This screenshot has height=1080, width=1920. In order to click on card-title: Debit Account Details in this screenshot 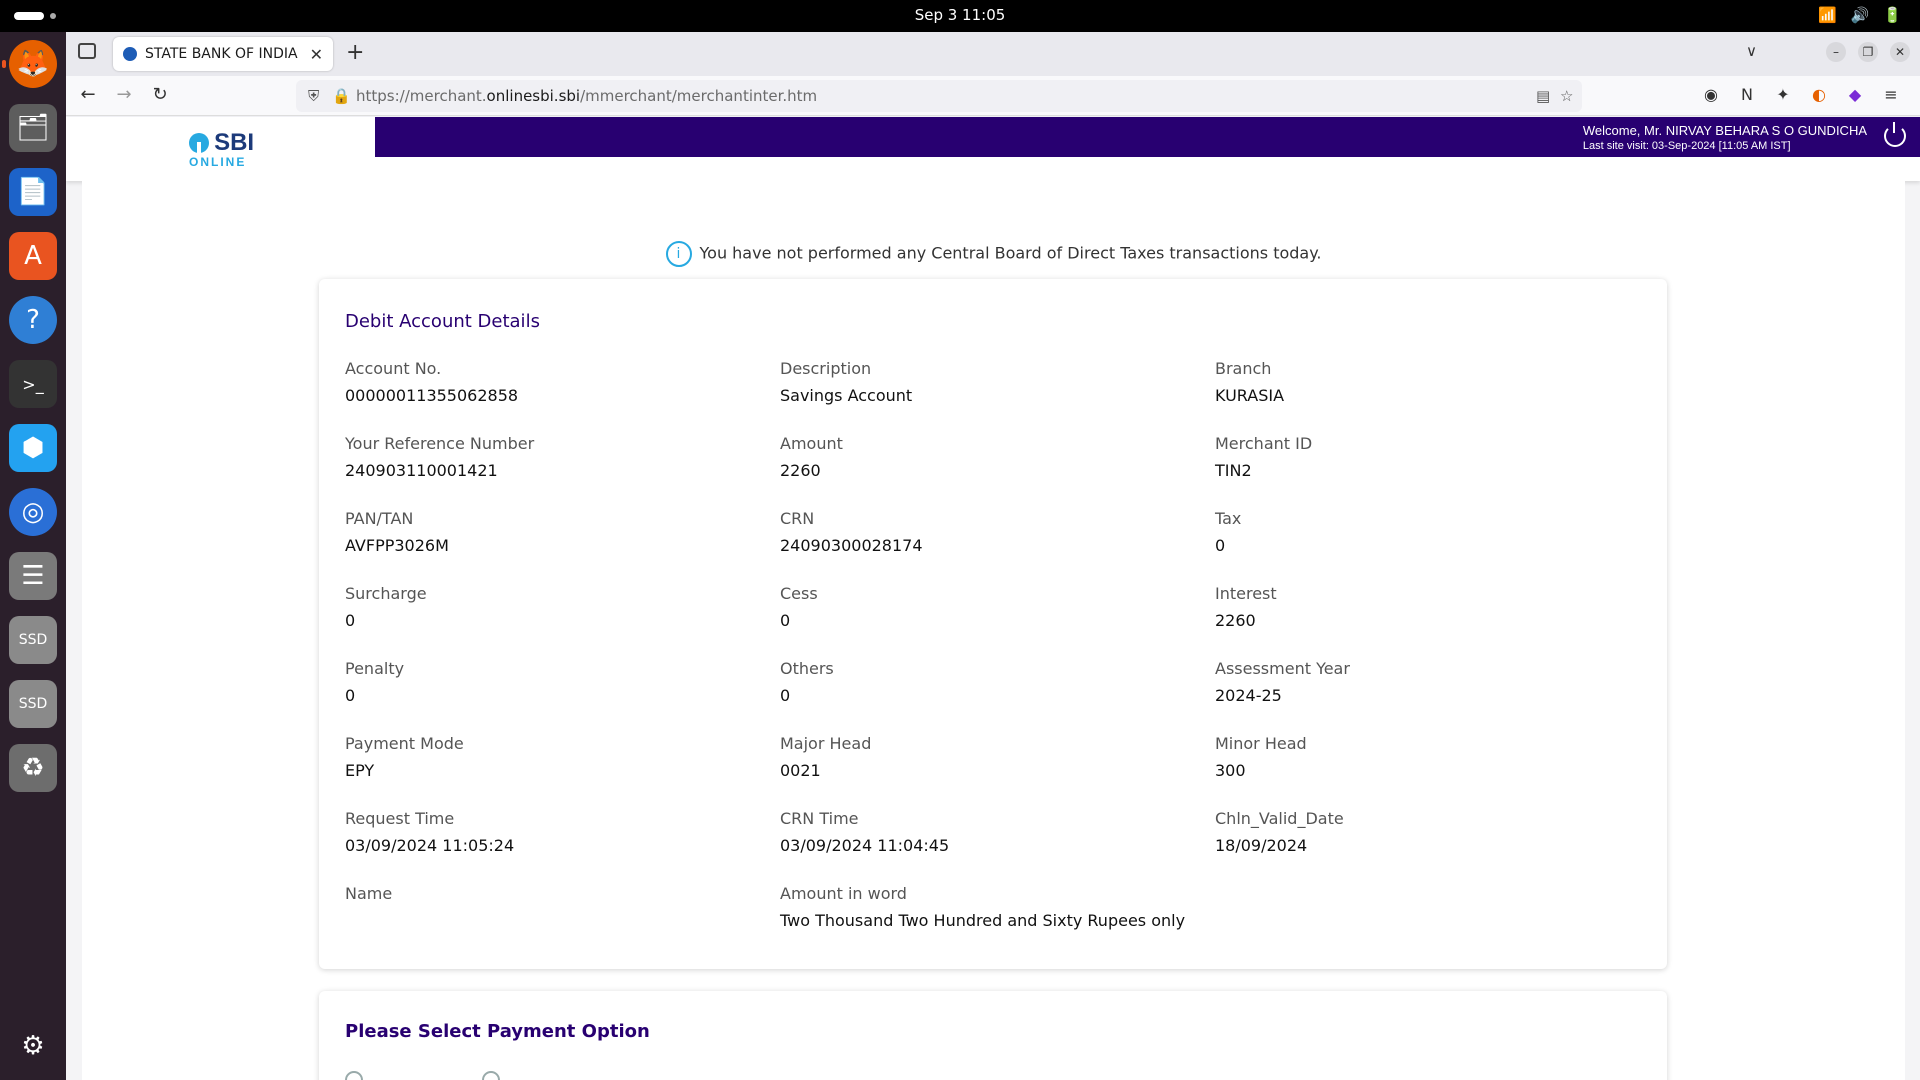, I will do `click(442, 321)`.